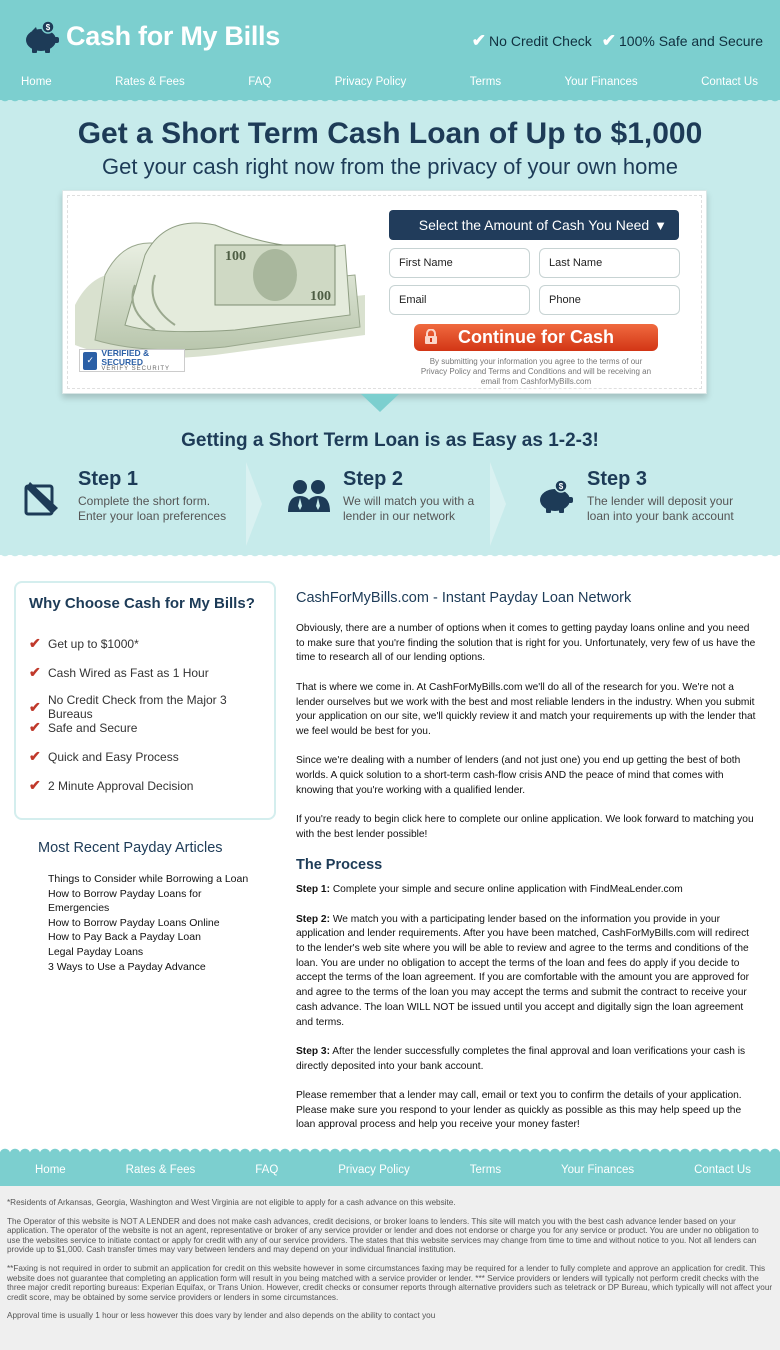 The height and width of the screenshot is (1350, 780). Describe the element at coordinates (380, 403) in the screenshot. I see `down-pointer` at that location.